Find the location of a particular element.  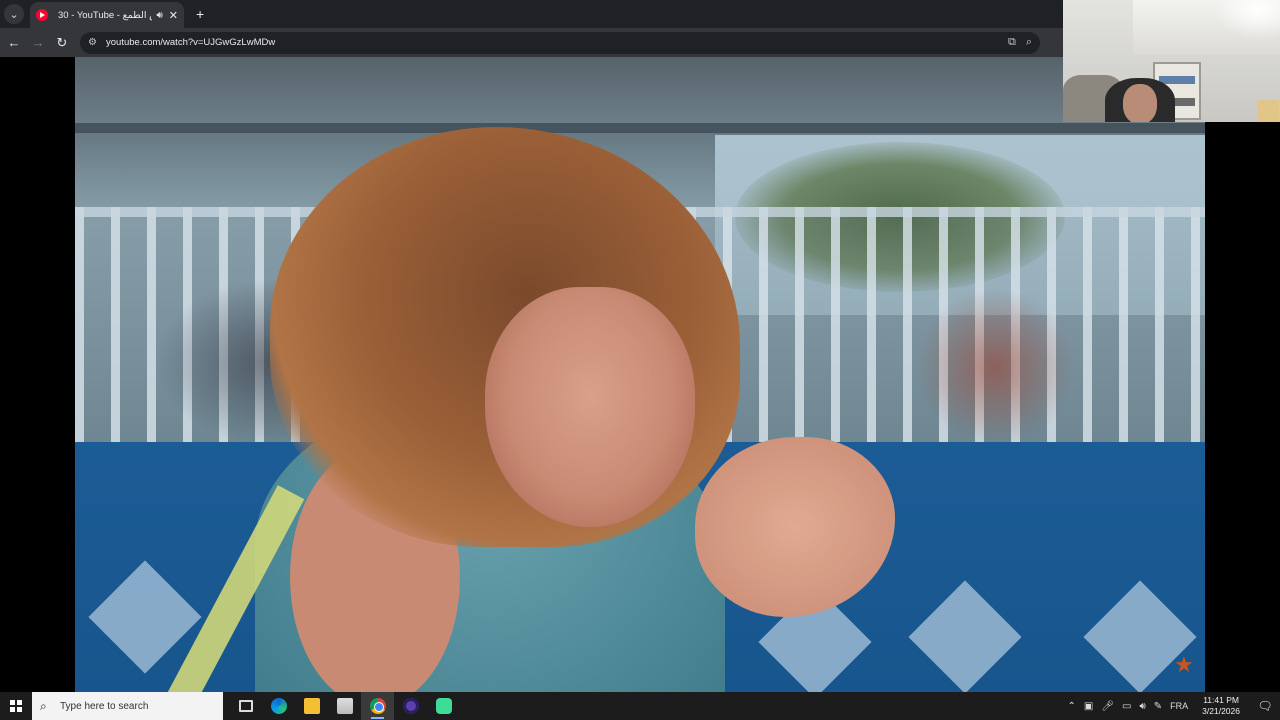

forward-arrow-icon: → is located at coordinates (38, 42).